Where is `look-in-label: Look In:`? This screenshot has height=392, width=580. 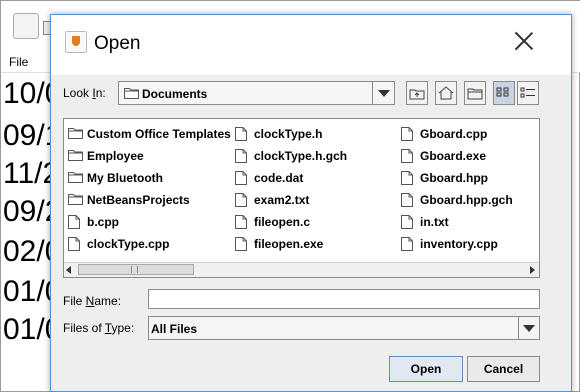 look-in-label: Look In: is located at coordinates (84, 93).